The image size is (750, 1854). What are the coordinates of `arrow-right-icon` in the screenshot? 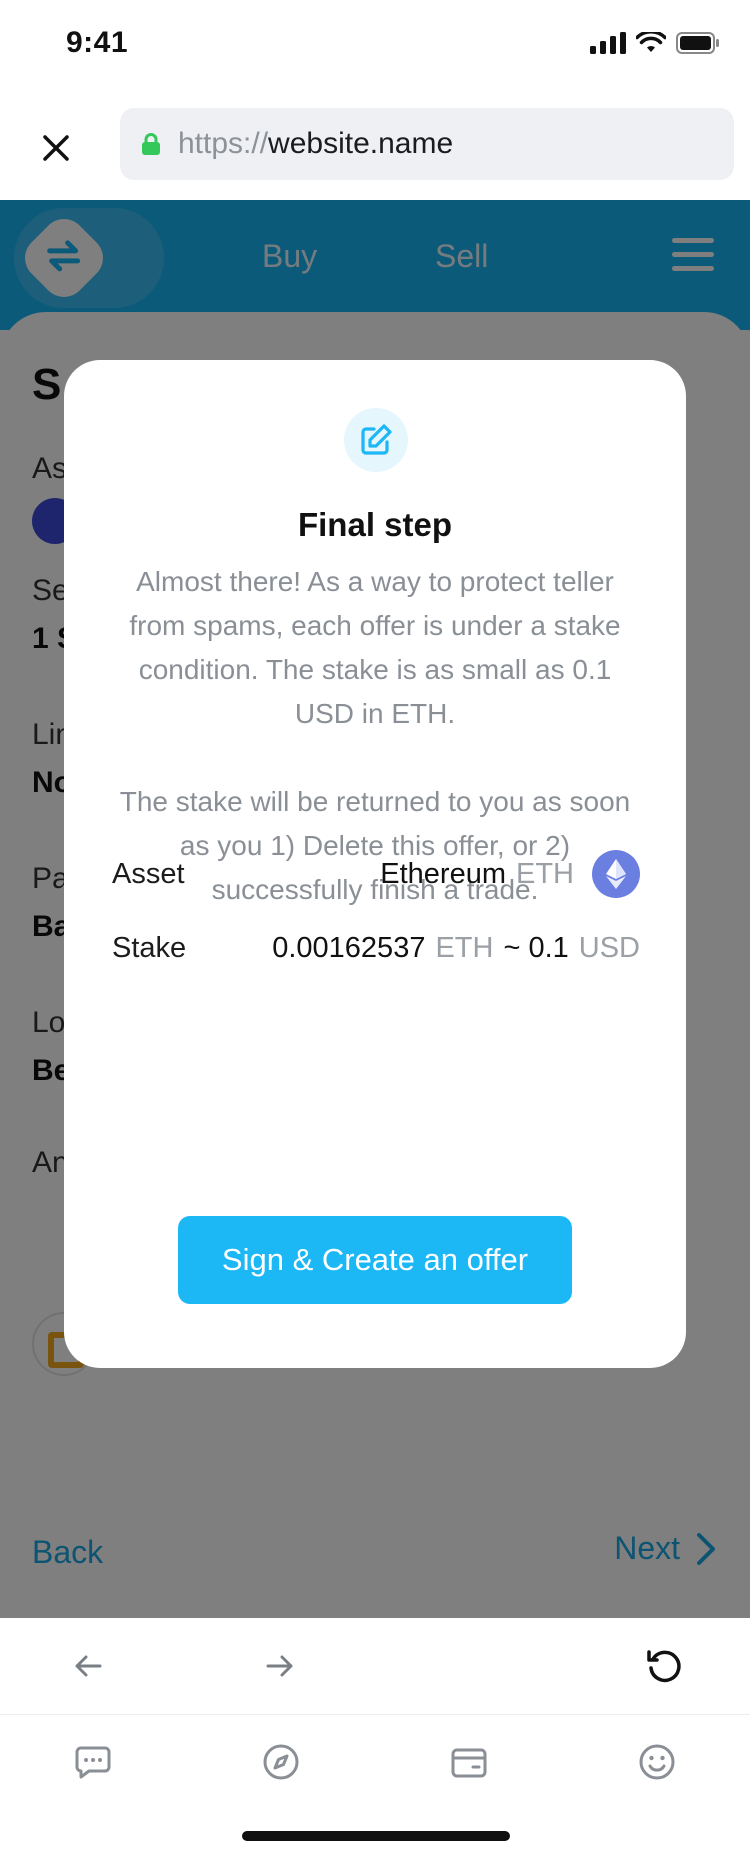 It's located at (279, 1666).